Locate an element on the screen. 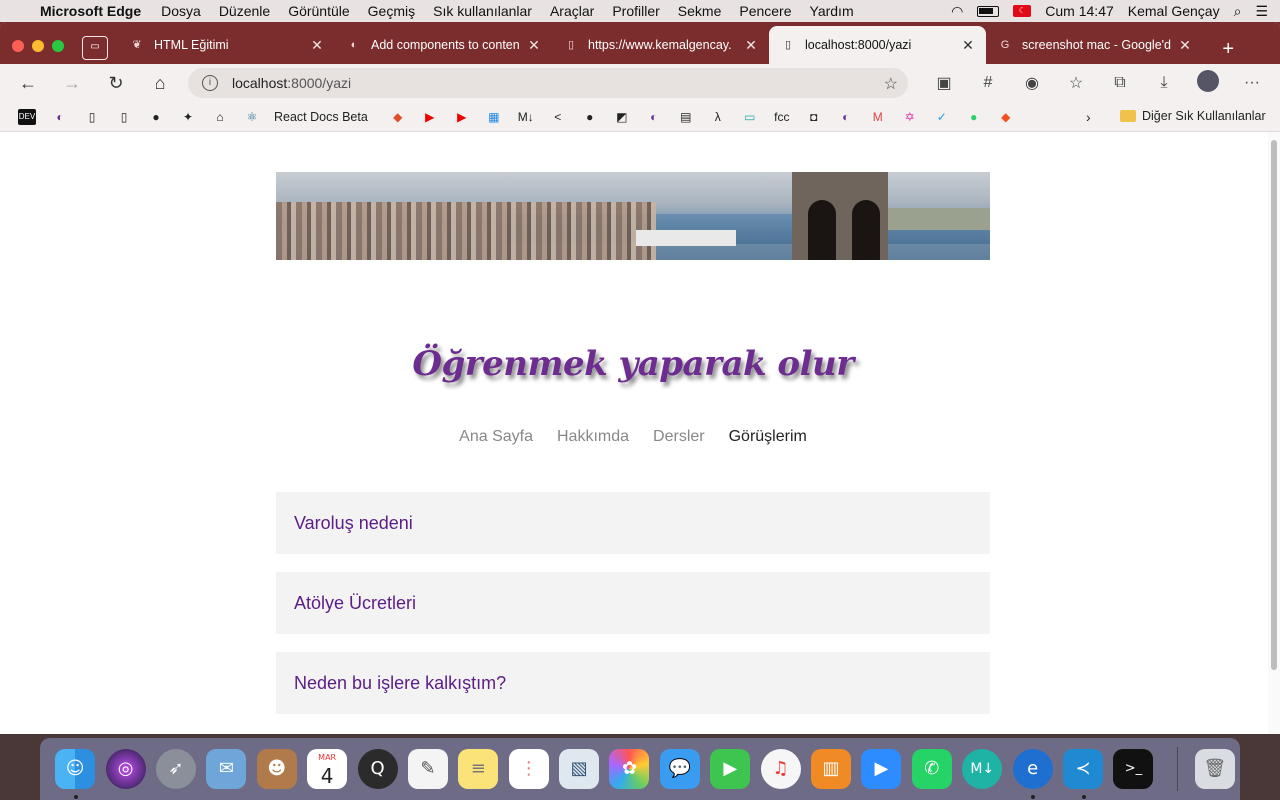 This screenshot has width=1280, height=800. wifi-icon: ◠ is located at coordinates (957, 11).